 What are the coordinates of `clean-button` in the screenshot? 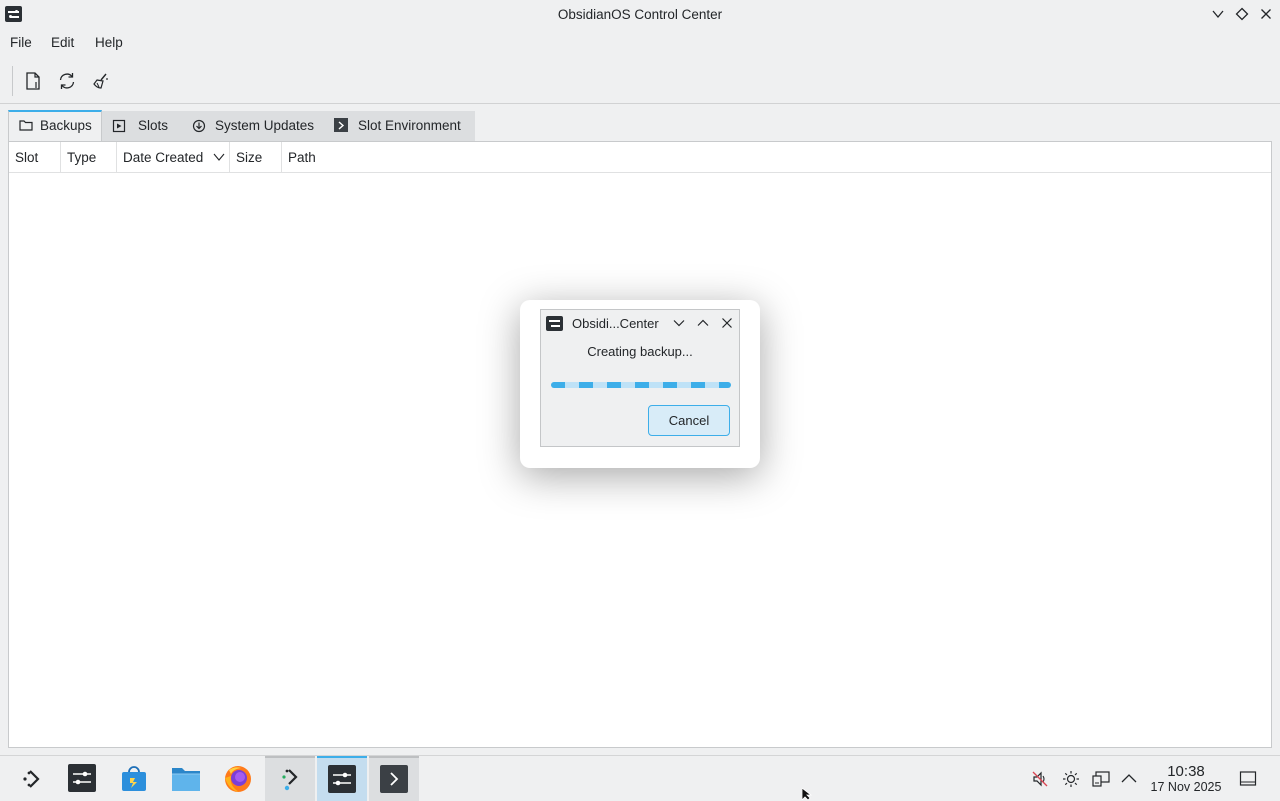 It's located at (101, 81).